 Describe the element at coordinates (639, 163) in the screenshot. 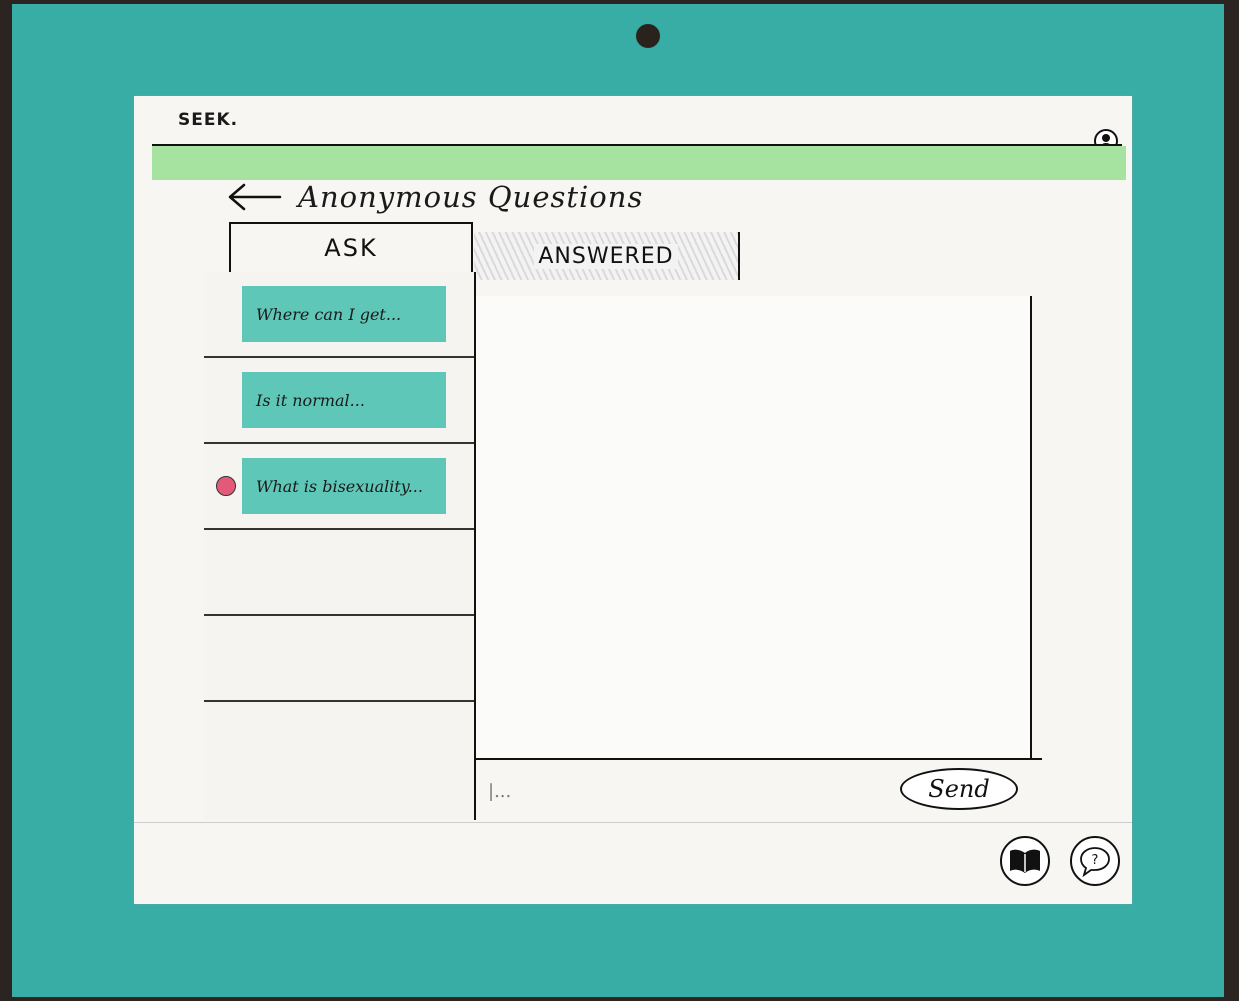

I see `accent-bar` at that location.